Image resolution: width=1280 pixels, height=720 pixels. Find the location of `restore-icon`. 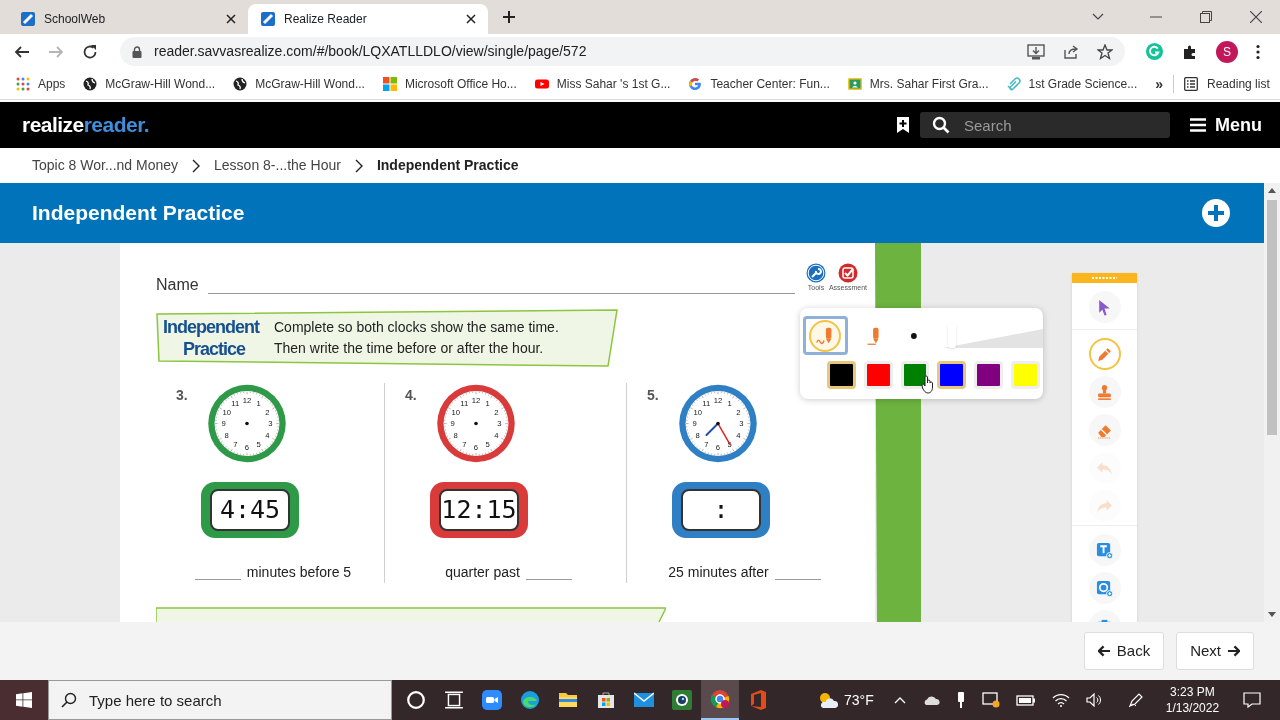

restore-icon is located at coordinates (1206, 17).